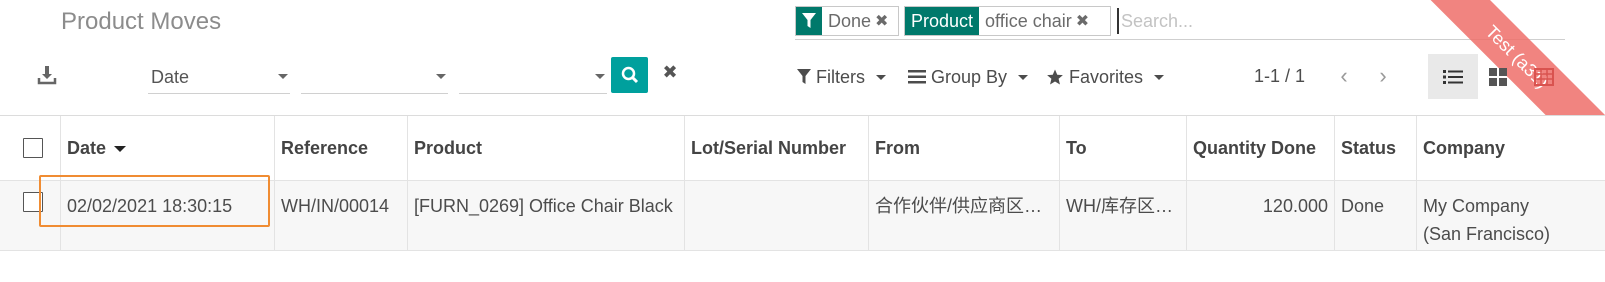  Describe the element at coordinates (168, 148) in the screenshot. I see `column-header-date: Date` at that location.